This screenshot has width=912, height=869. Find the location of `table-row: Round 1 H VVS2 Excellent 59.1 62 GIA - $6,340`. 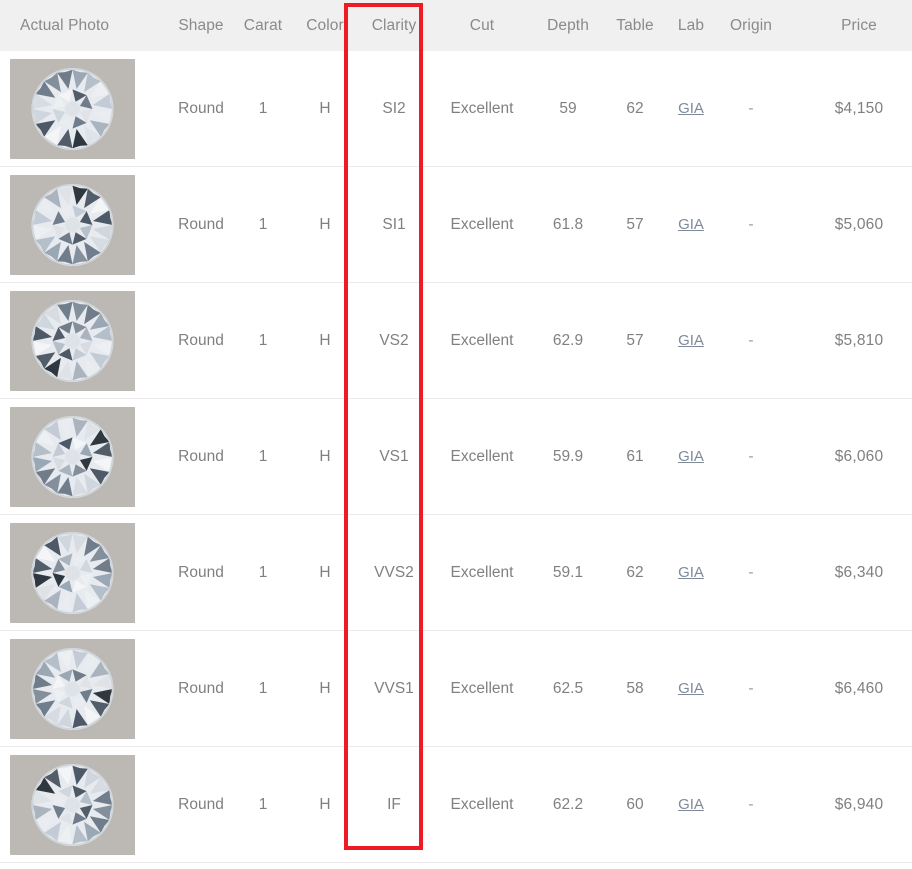

table-row: Round 1 H VVS2 Excellent 59.1 62 GIA - $6,340 is located at coordinates (456, 572).